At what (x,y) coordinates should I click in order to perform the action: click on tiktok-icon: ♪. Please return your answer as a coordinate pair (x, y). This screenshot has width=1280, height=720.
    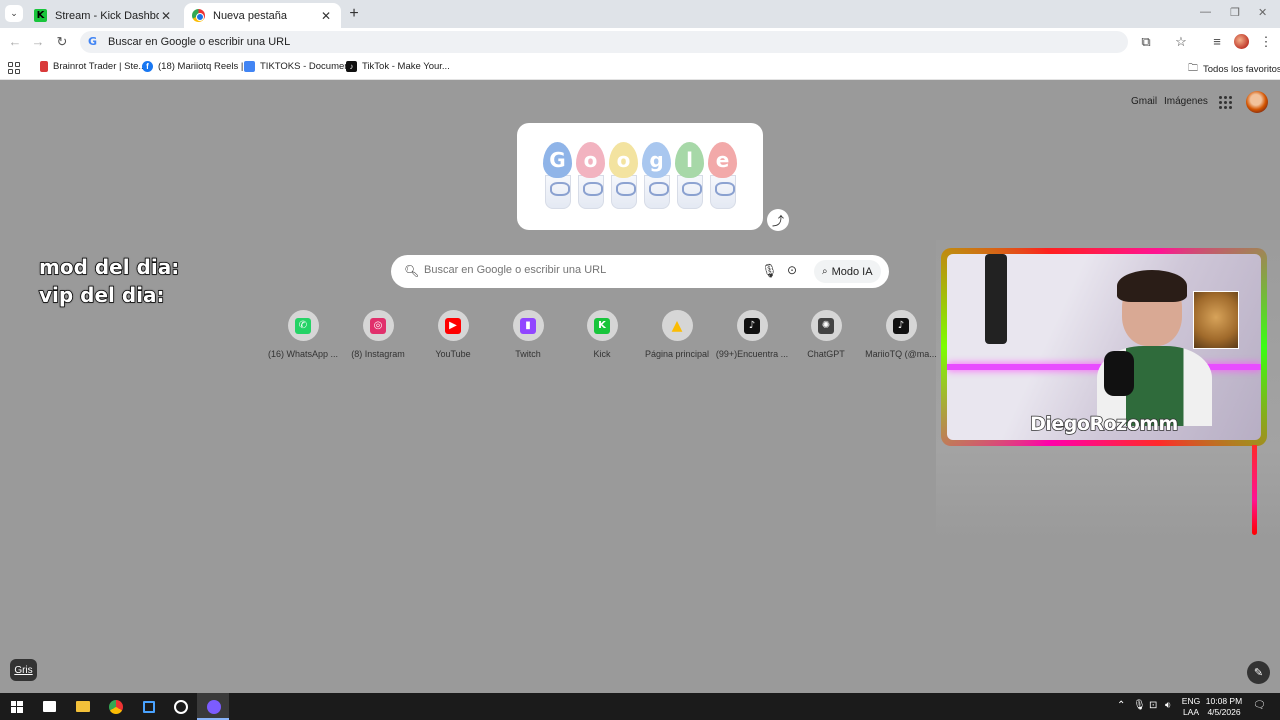
    Looking at the image, I should click on (351, 66).